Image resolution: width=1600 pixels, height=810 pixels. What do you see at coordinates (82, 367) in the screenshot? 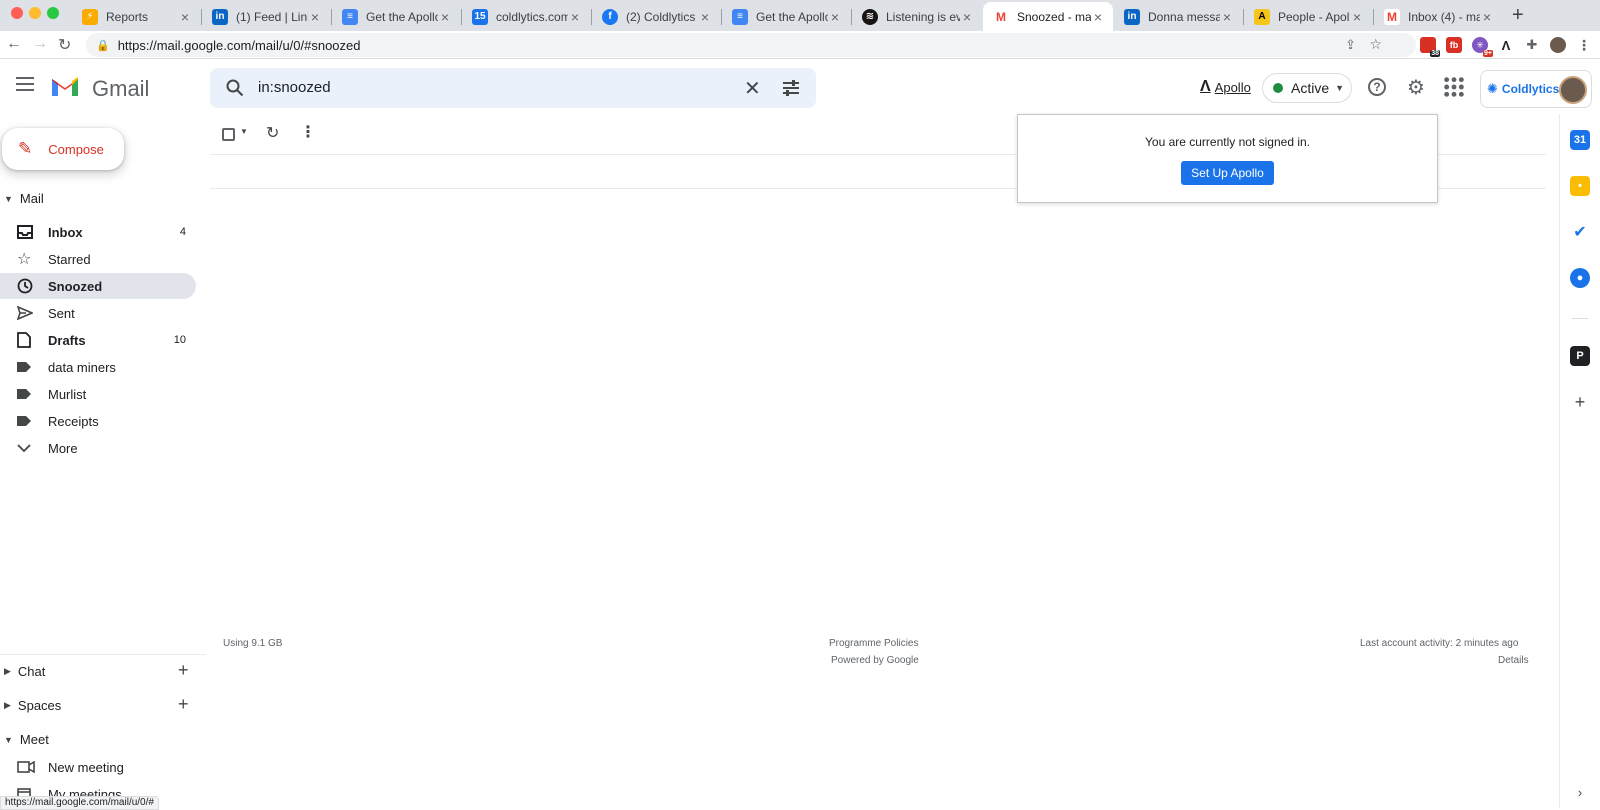
I see `sidebar-item-label: data miners` at bounding box center [82, 367].